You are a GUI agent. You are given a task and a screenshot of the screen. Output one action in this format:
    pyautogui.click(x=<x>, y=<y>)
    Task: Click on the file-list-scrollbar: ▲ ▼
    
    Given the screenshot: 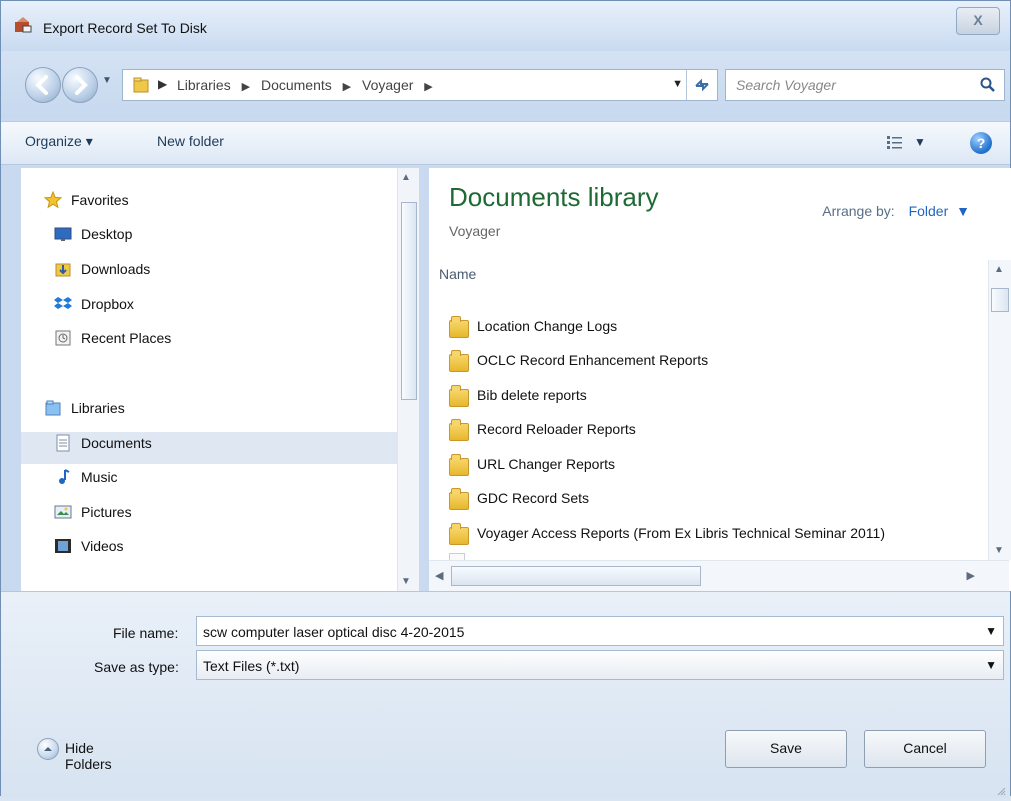 What is the action you would take?
    pyautogui.click(x=999, y=410)
    